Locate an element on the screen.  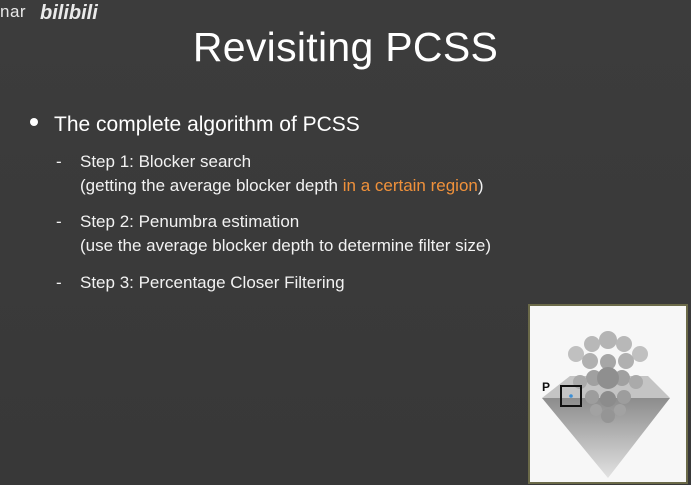
step-3: - Step 3: Percentage Closer Filtering is located at coordinates (200, 283).